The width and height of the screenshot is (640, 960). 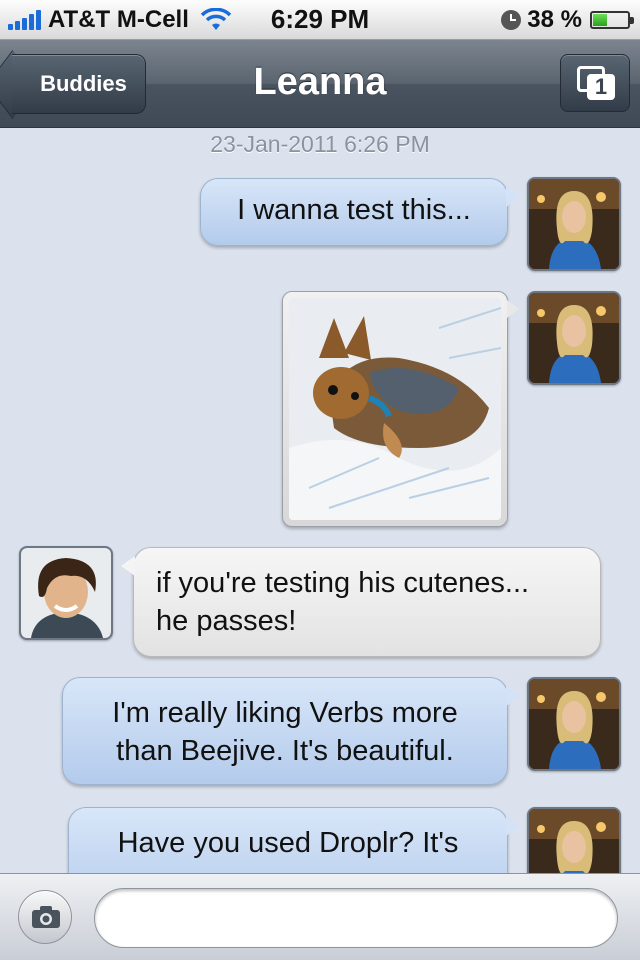 What do you see at coordinates (288, 843) in the screenshot?
I see `message-text: Have you used Droplr? It's` at bounding box center [288, 843].